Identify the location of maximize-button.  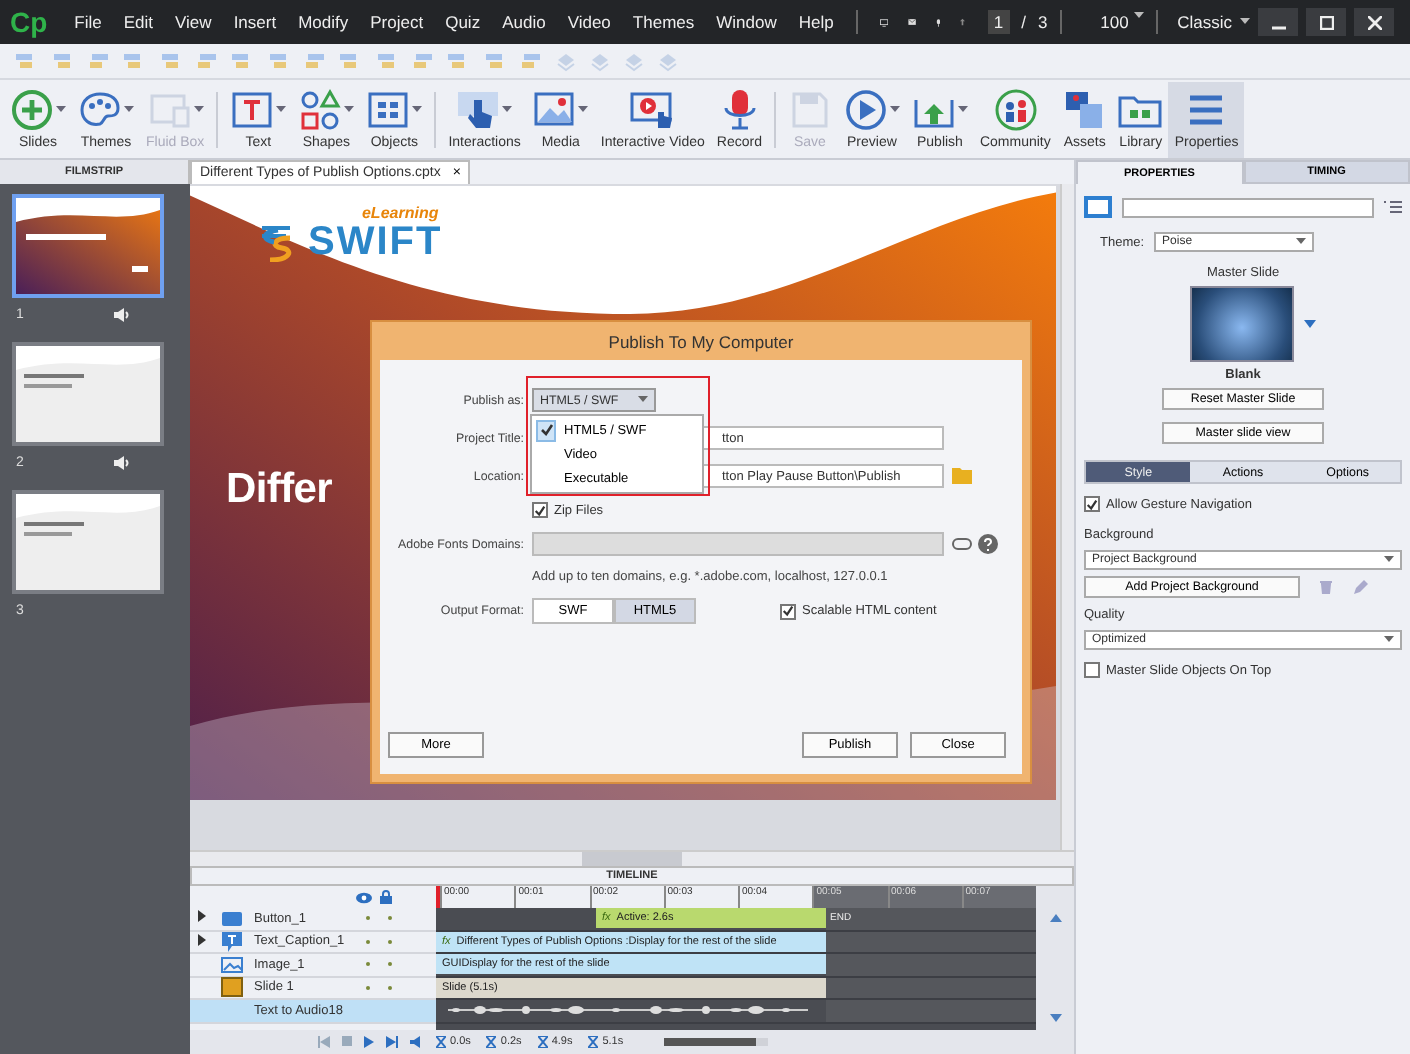
(1326, 22).